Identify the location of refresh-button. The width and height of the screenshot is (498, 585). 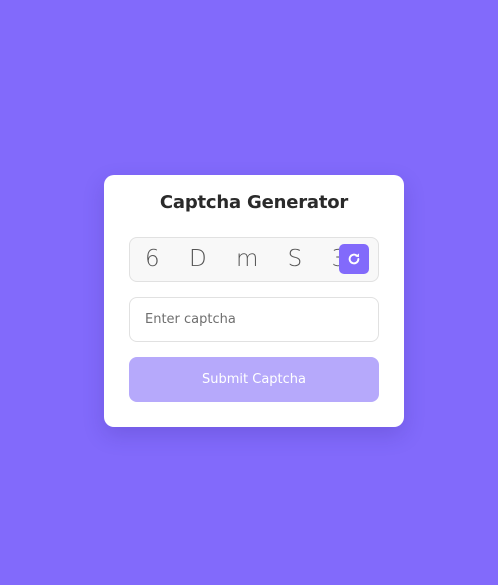
(354, 259).